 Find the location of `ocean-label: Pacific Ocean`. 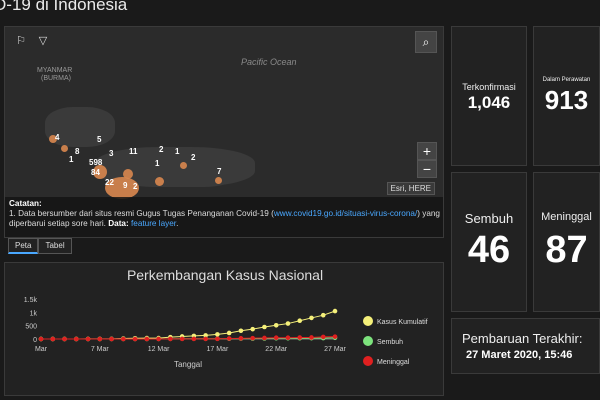

ocean-label: Pacific Ocean is located at coordinates (269, 62).